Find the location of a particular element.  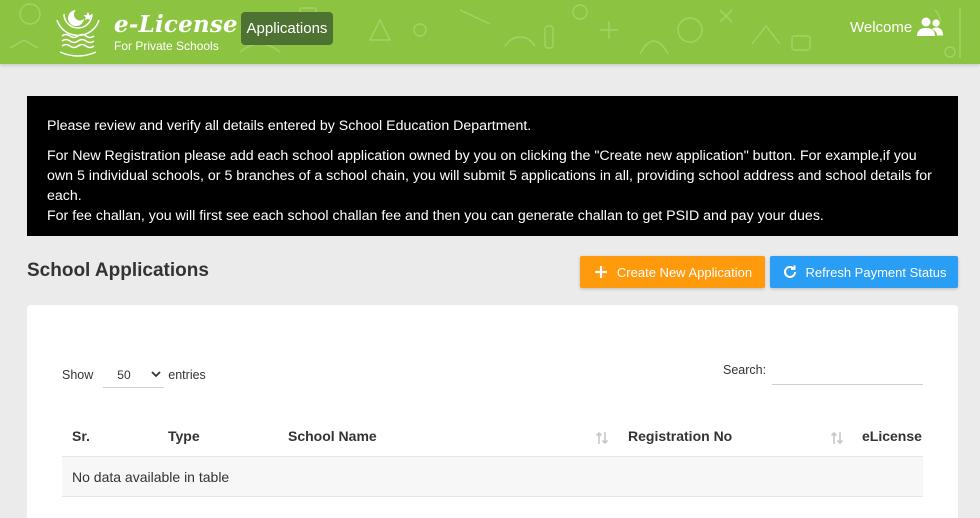

column-header-elicense: eLicense is located at coordinates (892, 436).